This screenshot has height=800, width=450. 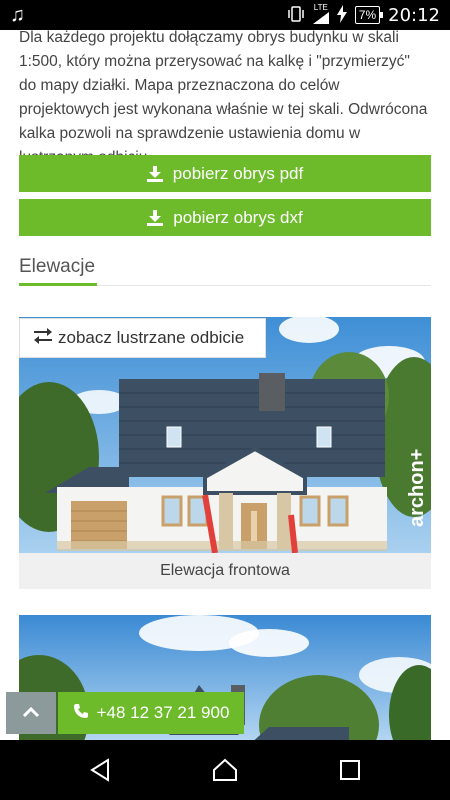 I want to click on home-button, so click(x=225, y=770).